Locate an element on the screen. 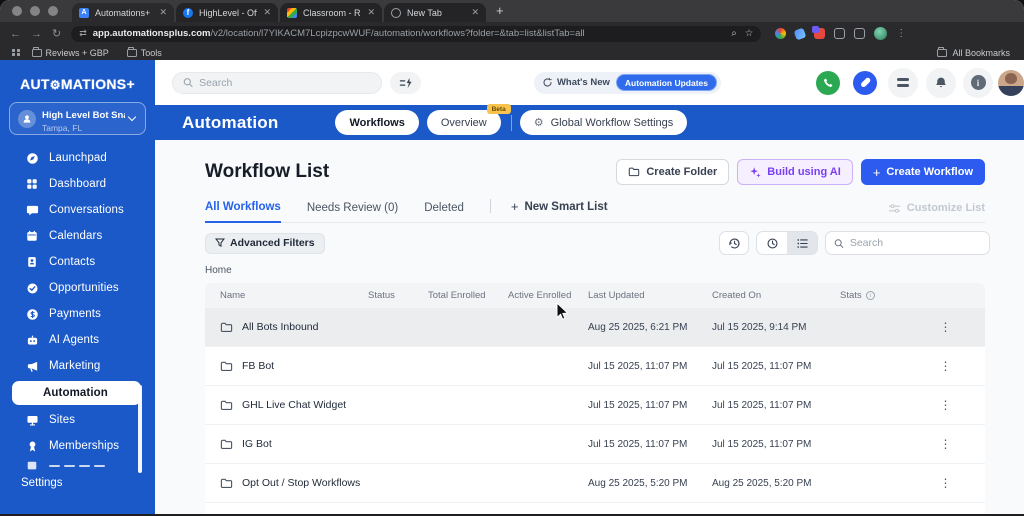 This screenshot has height=516, width=1024. global-settings-label: Global Workflow Settings is located at coordinates (612, 122).